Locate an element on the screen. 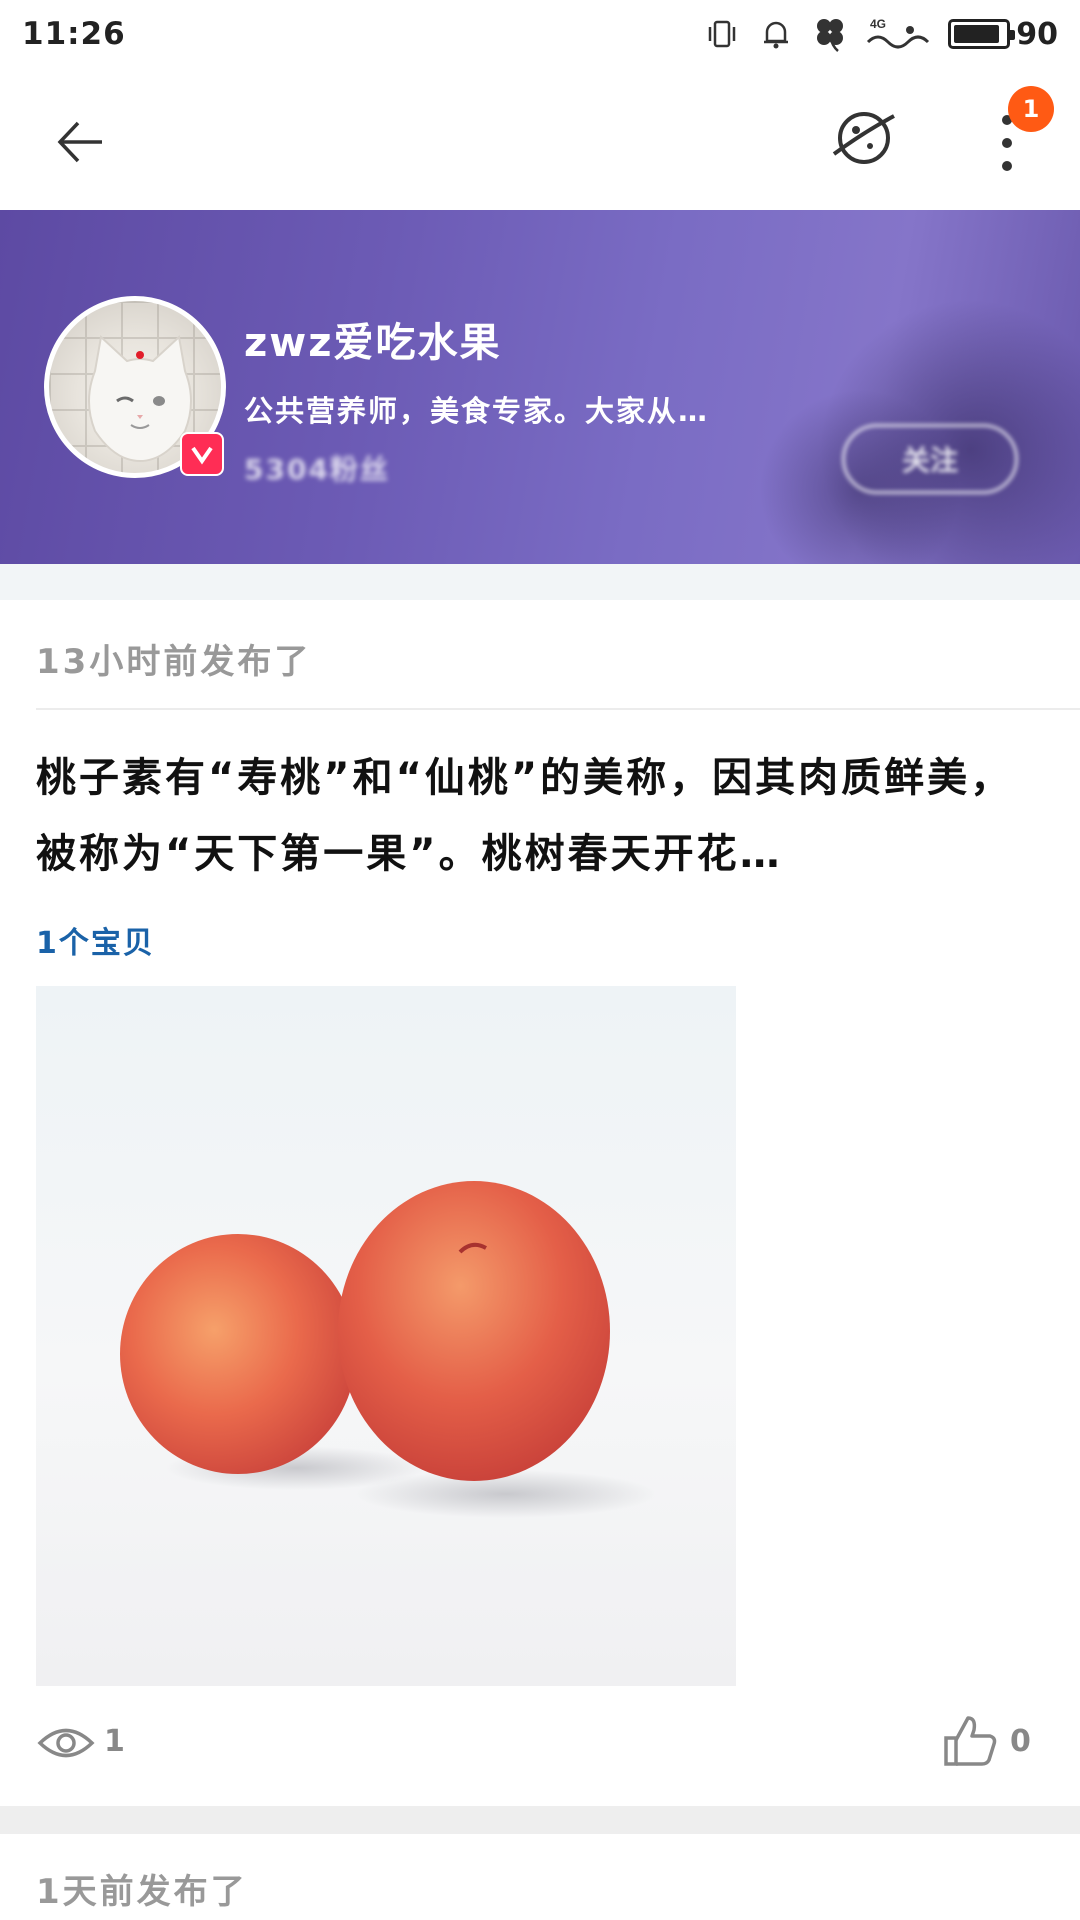 The height and width of the screenshot is (1920, 1080). post-card: 1天前发布了 is located at coordinates (540, 1877).